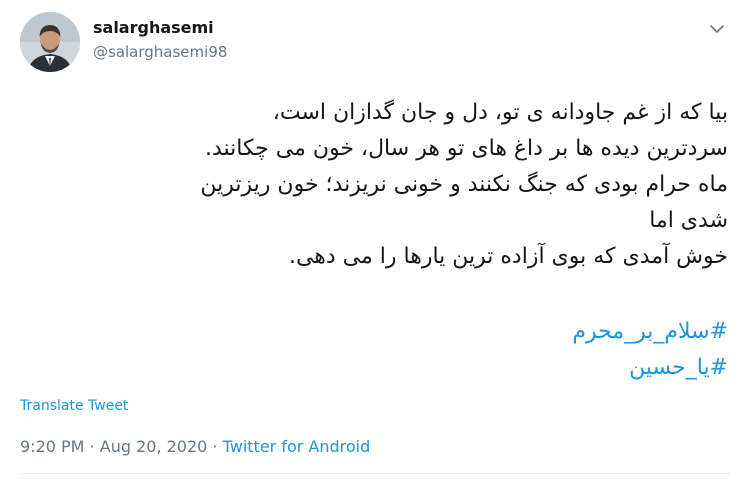  What do you see at coordinates (52, 446) in the screenshot?
I see `tweet-time: 9:20 PM` at bounding box center [52, 446].